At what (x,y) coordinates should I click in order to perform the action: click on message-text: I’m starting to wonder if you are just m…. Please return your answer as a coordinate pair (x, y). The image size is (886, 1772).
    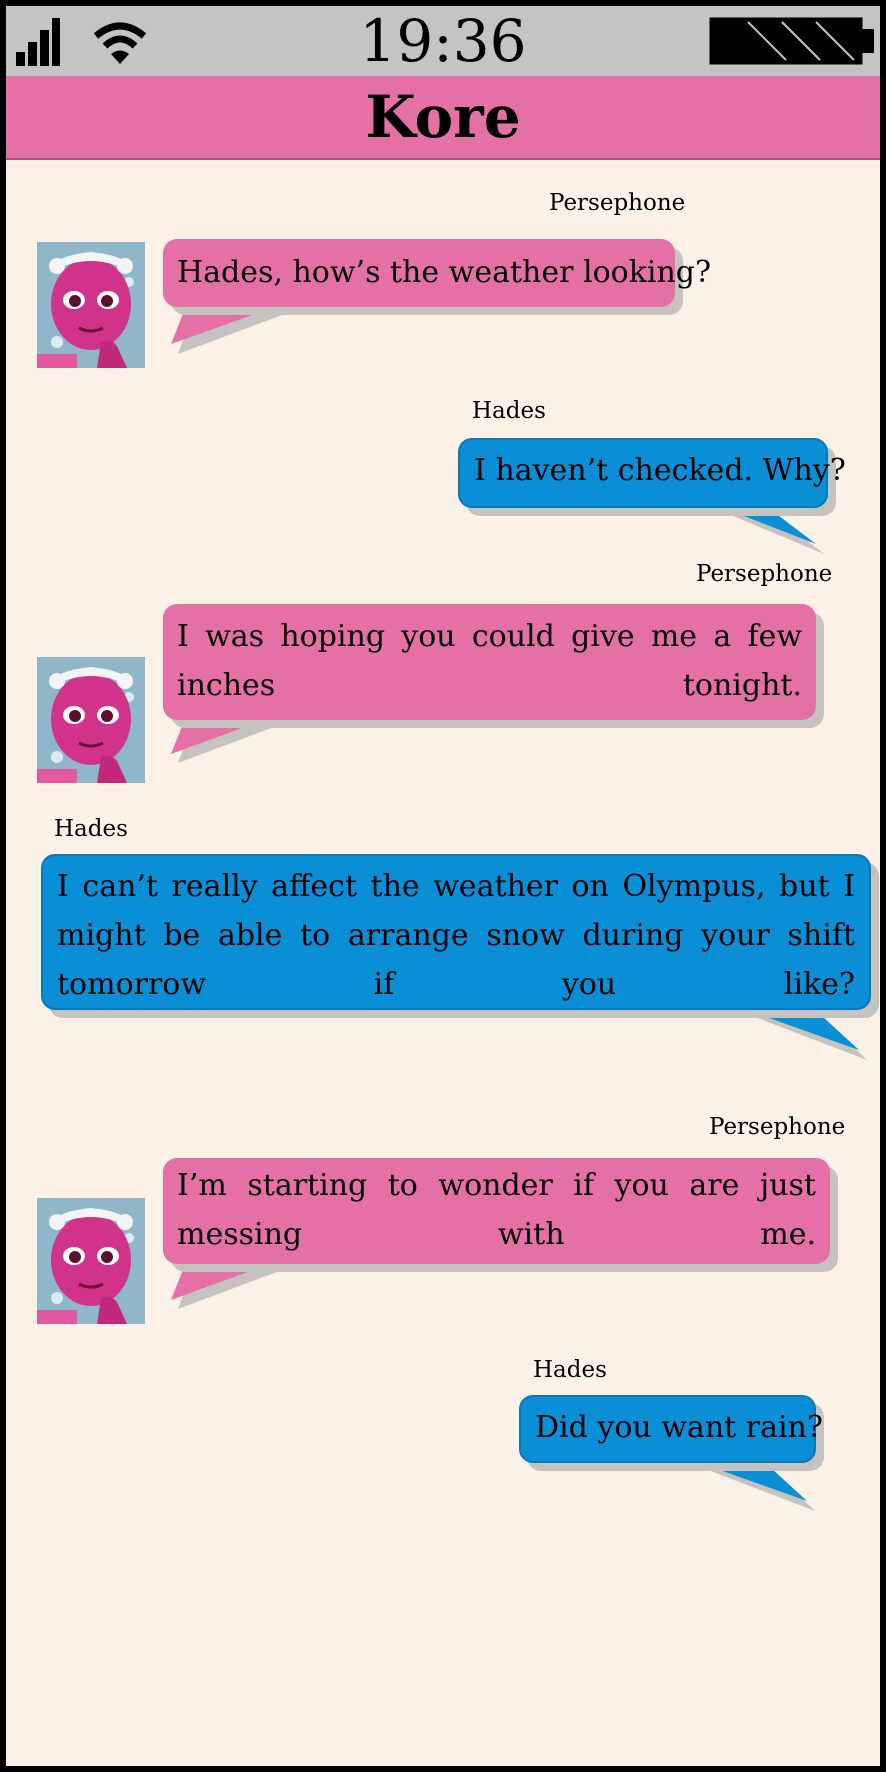
    Looking at the image, I should click on (496, 1211).